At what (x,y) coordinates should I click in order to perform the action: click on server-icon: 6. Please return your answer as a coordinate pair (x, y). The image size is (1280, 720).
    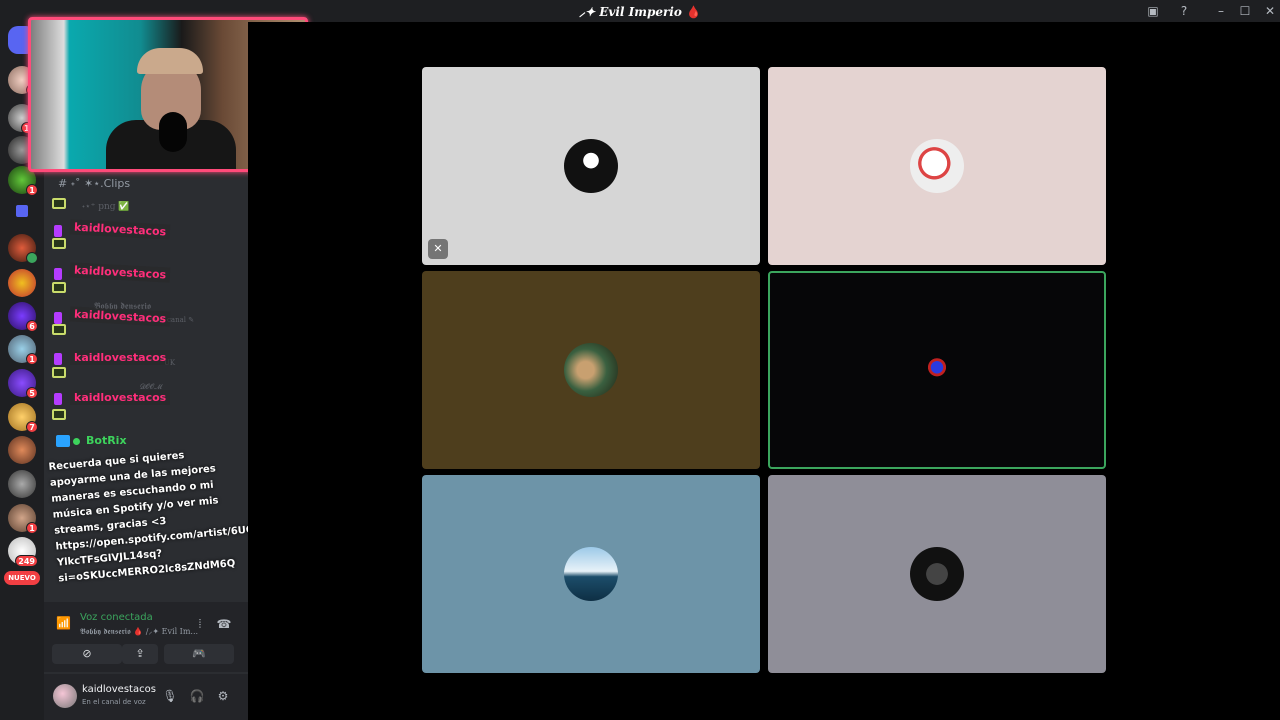
    Looking at the image, I should click on (23, 317).